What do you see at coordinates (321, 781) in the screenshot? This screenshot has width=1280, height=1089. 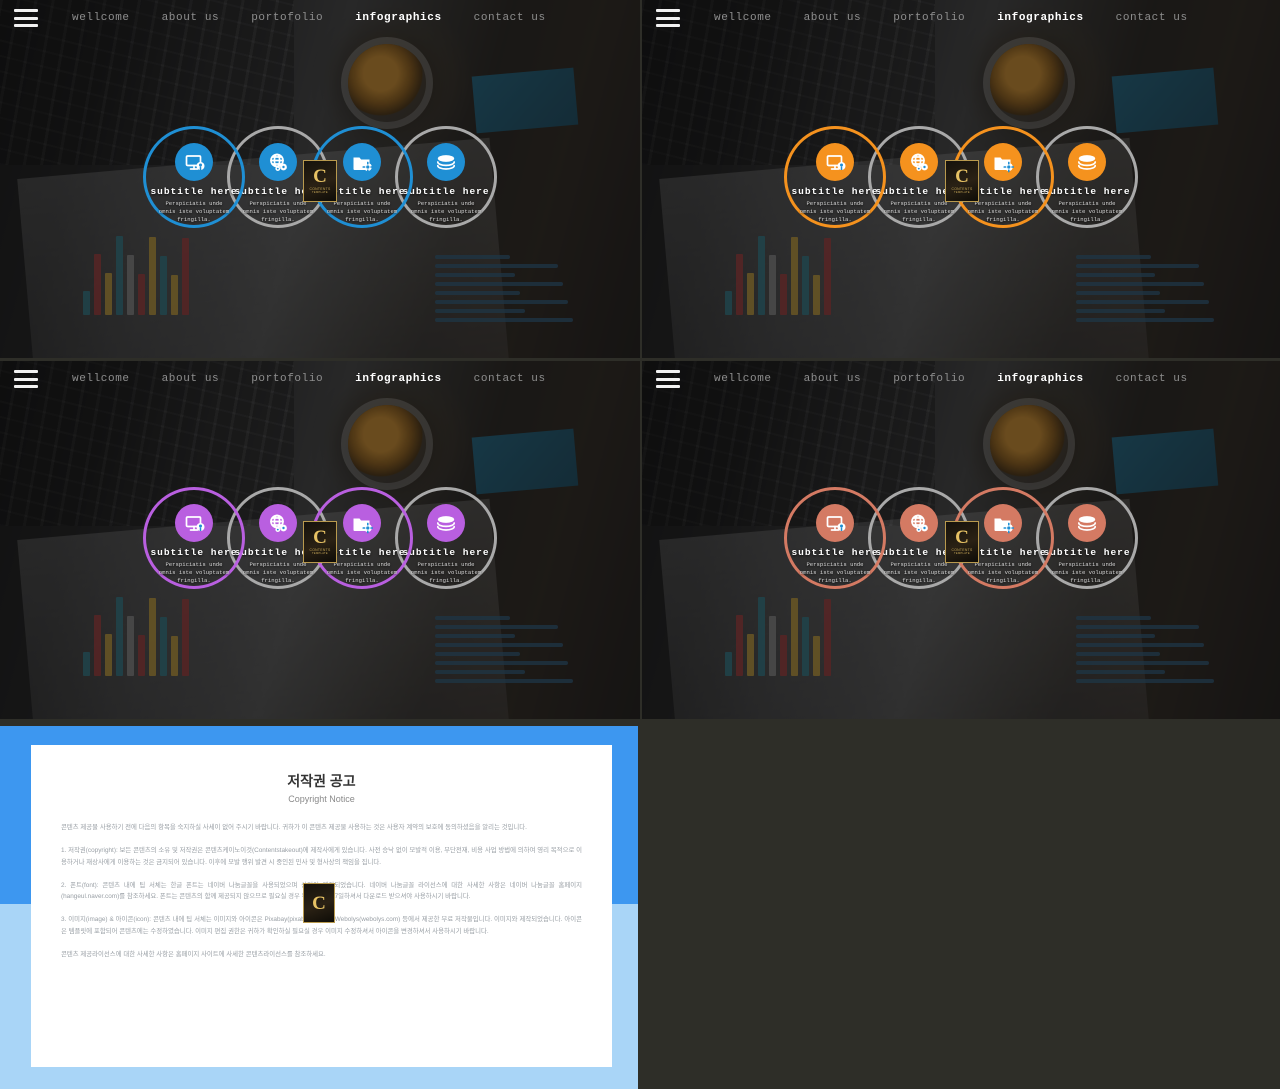 I see `doc-title: 저작권 공고` at bounding box center [321, 781].